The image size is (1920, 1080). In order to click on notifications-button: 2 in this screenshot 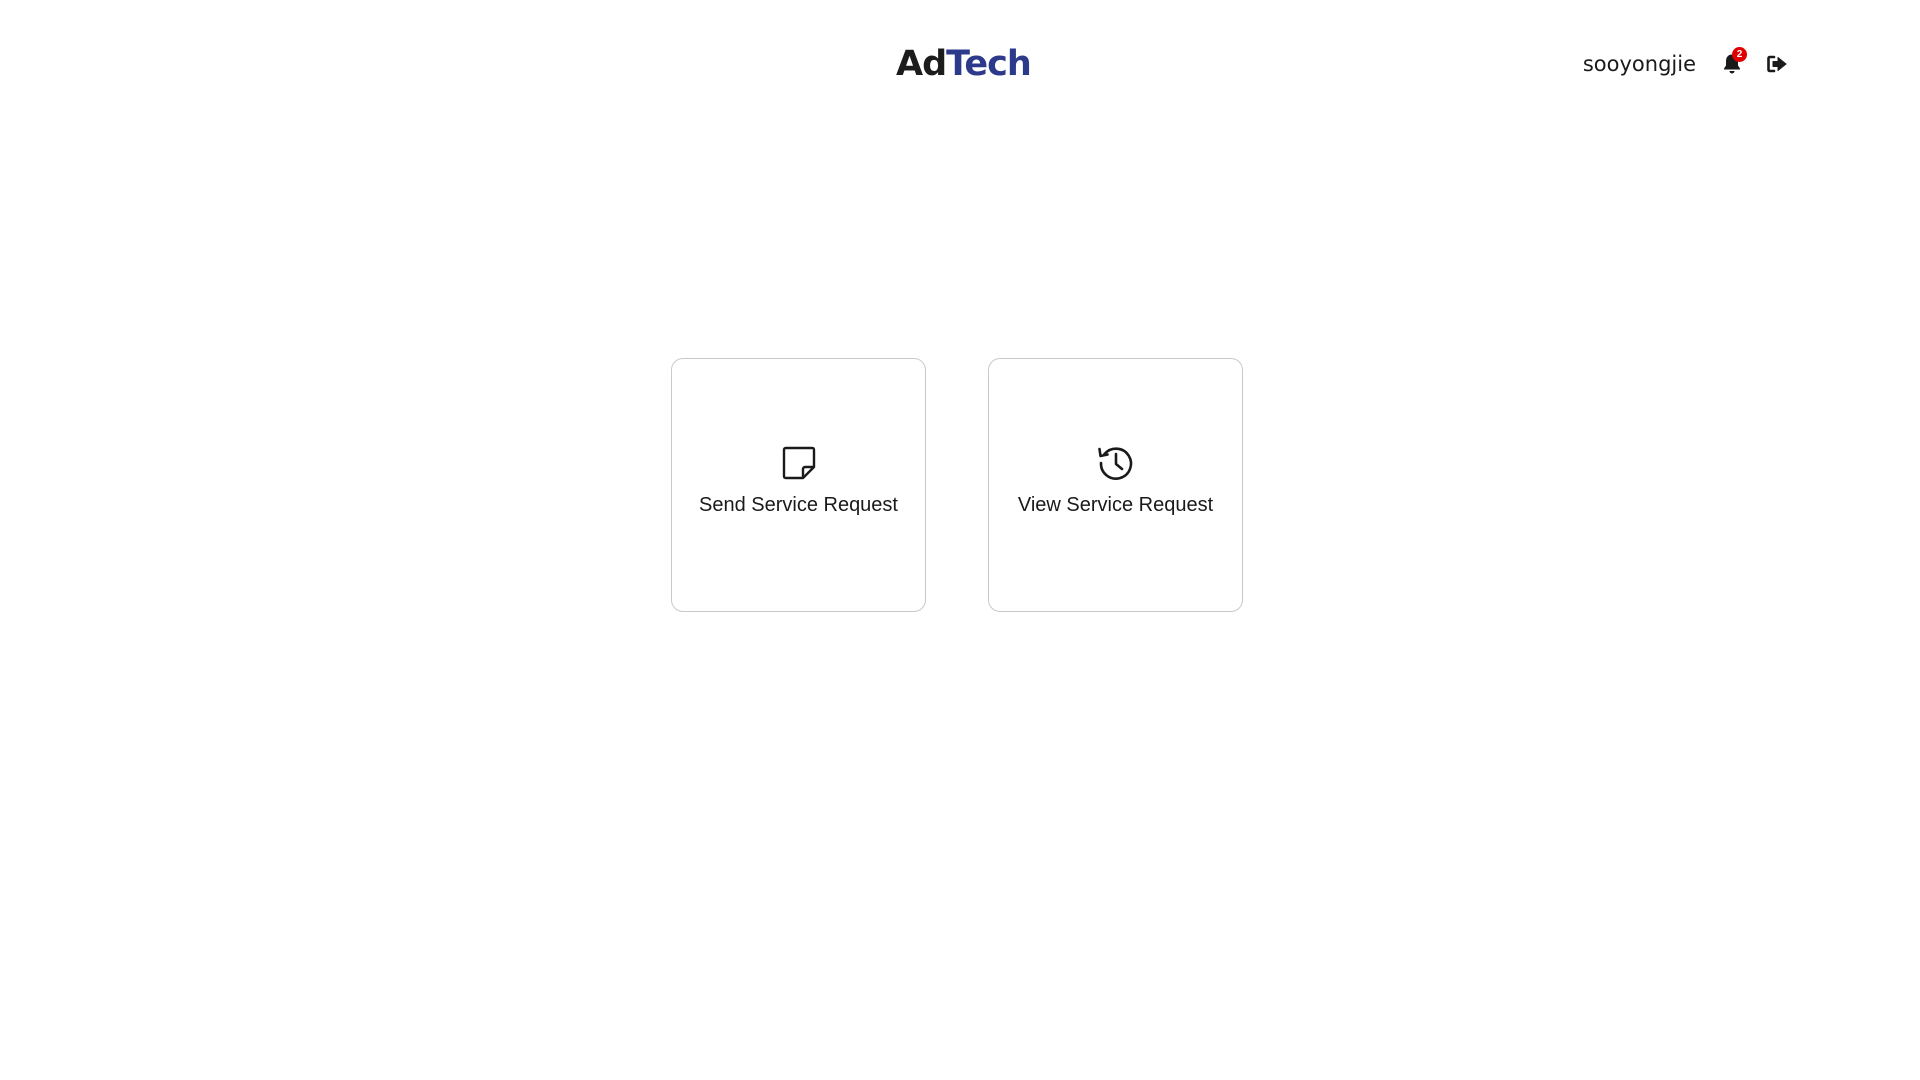, I will do `click(1733, 63)`.